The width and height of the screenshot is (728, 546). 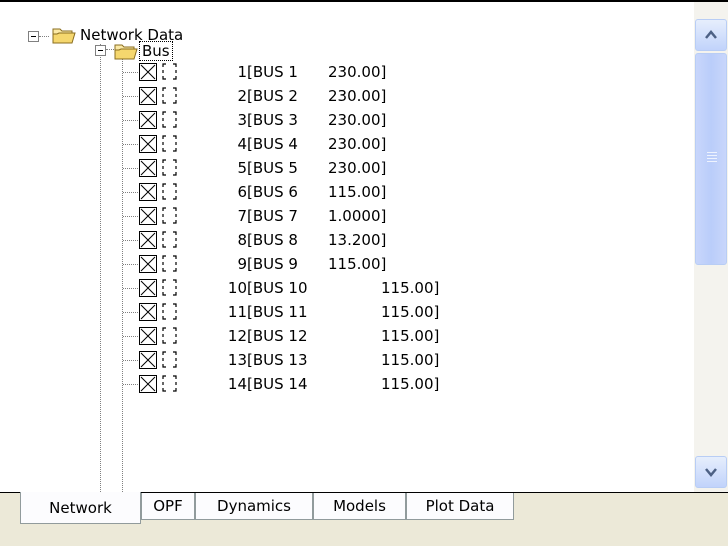 I want to click on bus-row: 2 [BUS 2 230.00], so click(x=347, y=95).